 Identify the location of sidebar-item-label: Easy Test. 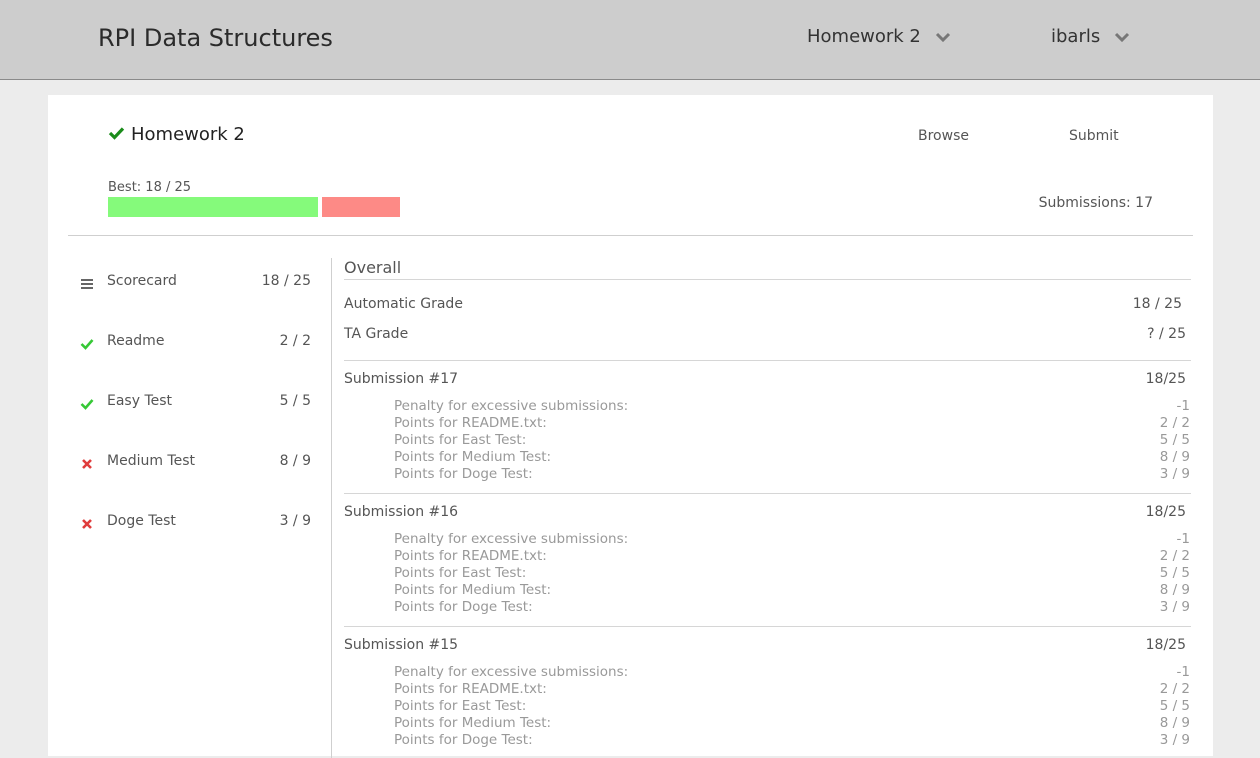
(140, 401).